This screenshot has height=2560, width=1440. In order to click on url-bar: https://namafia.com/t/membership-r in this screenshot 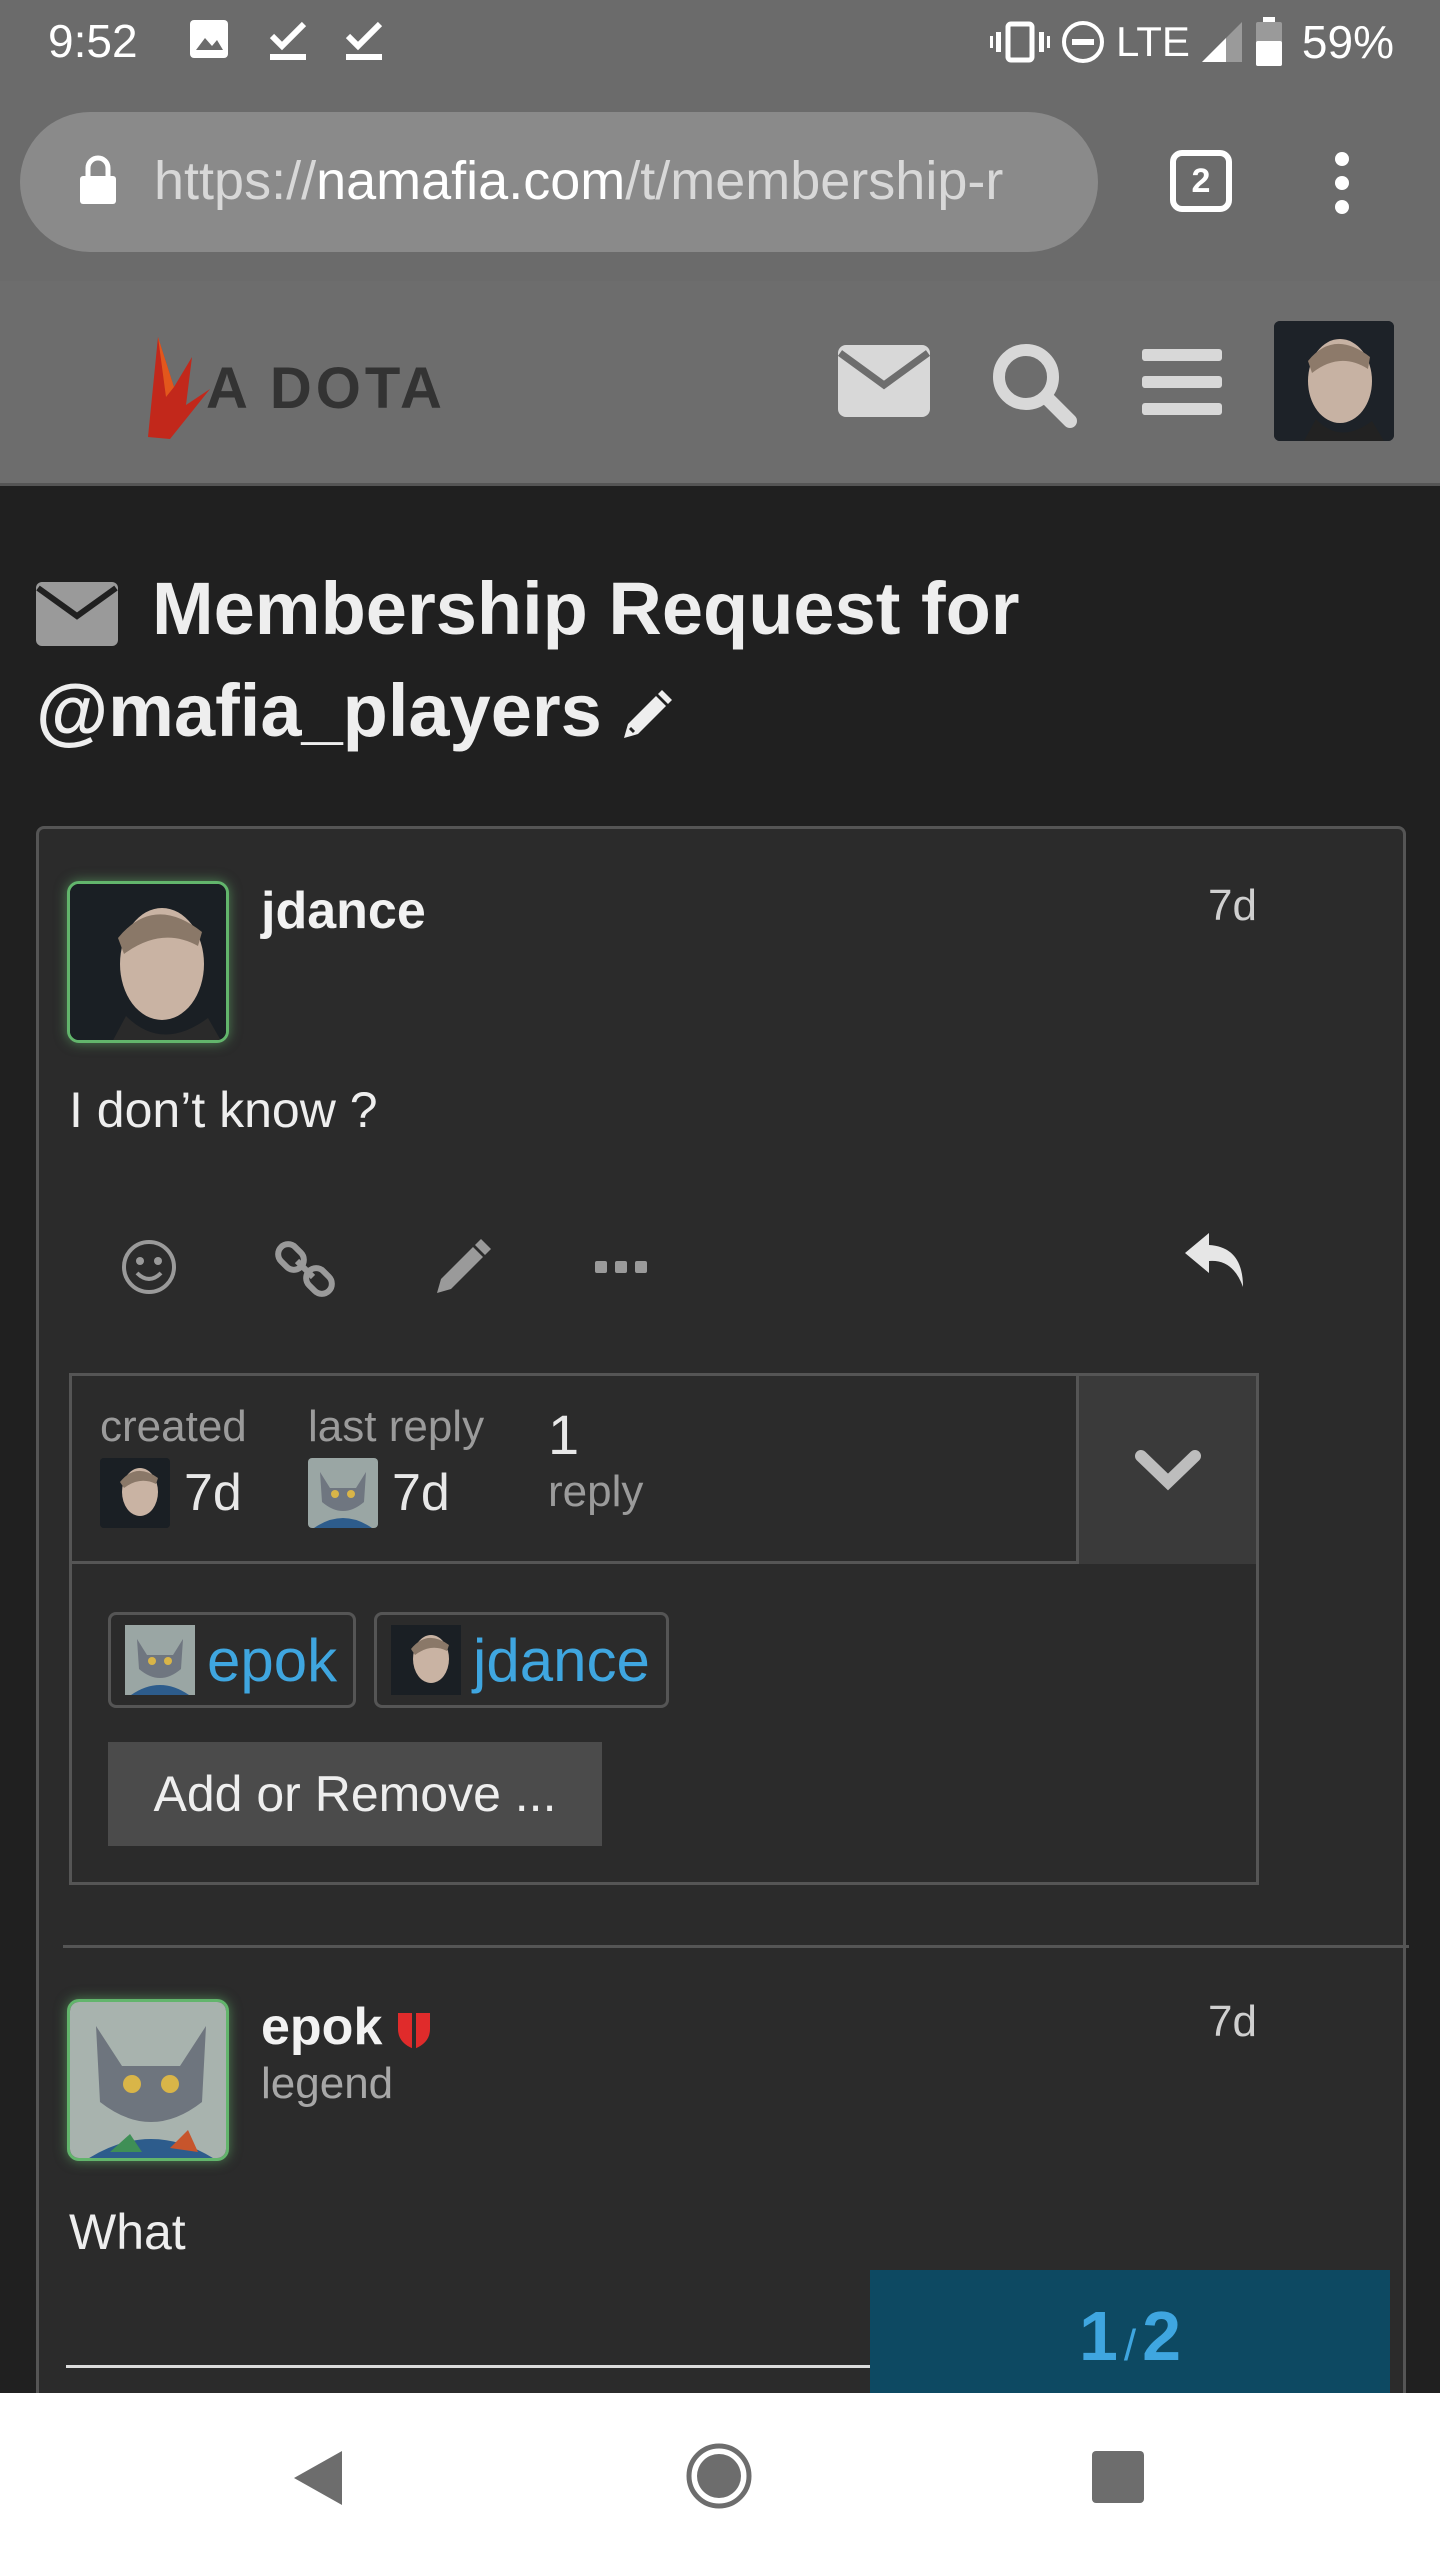, I will do `click(559, 182)`.